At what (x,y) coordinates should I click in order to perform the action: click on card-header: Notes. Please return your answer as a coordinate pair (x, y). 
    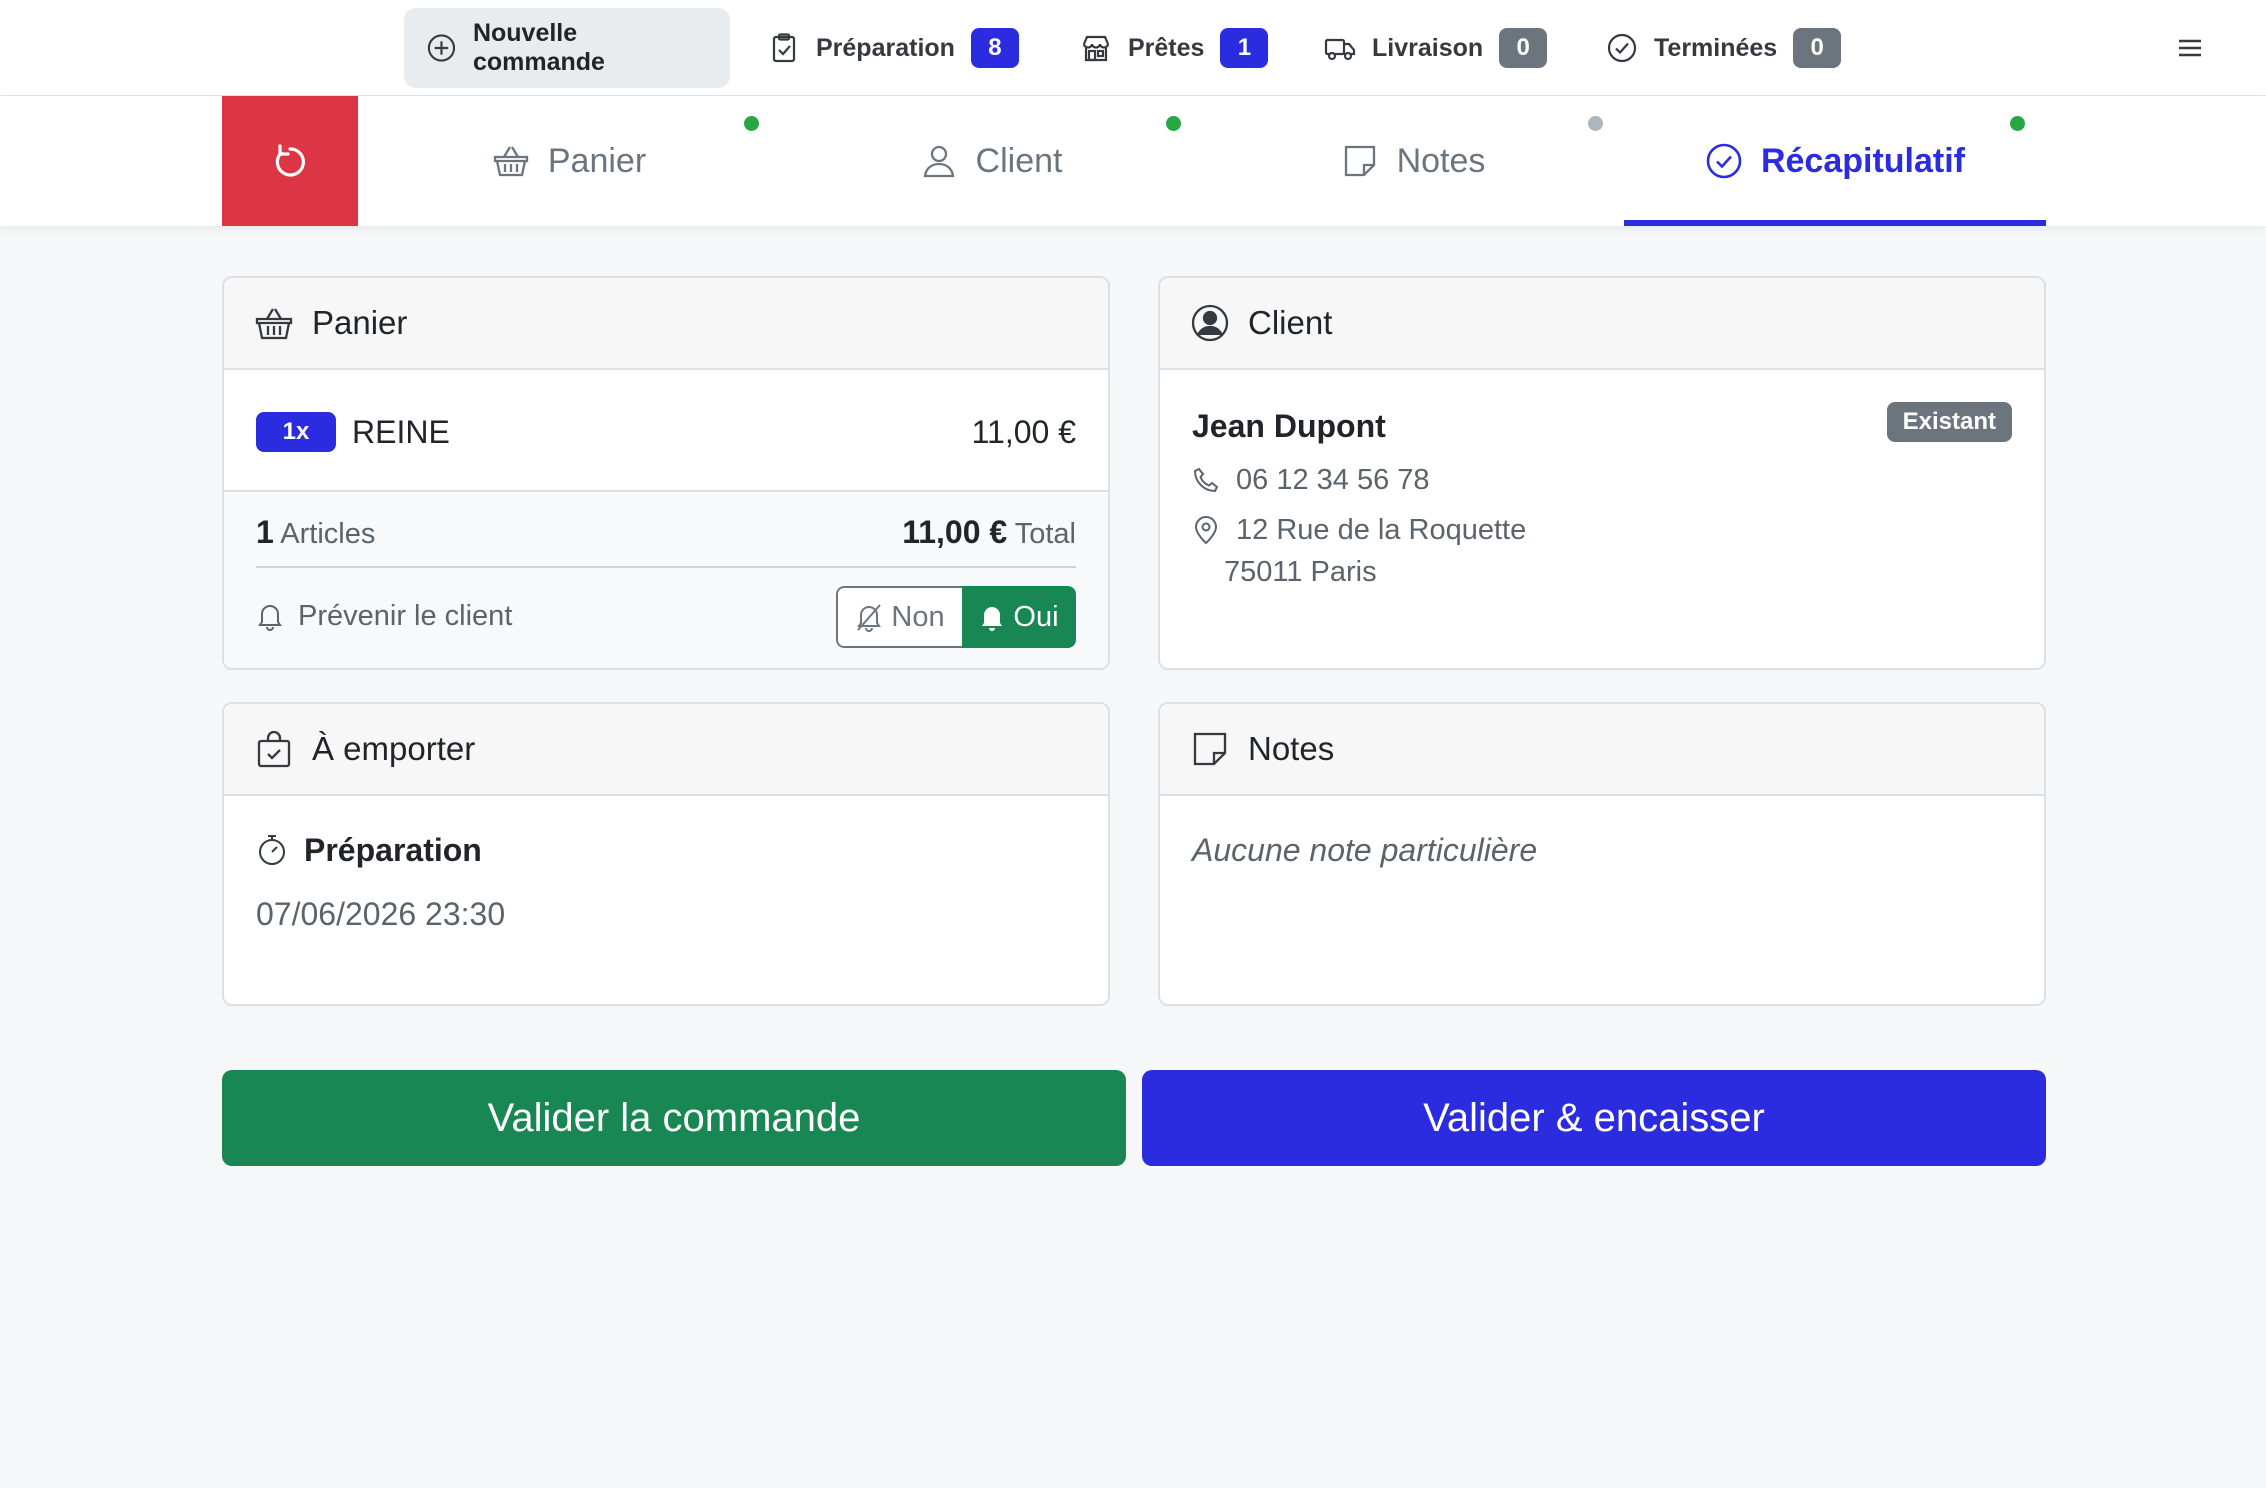
    Looking at the image, I should click on (1602, 750).